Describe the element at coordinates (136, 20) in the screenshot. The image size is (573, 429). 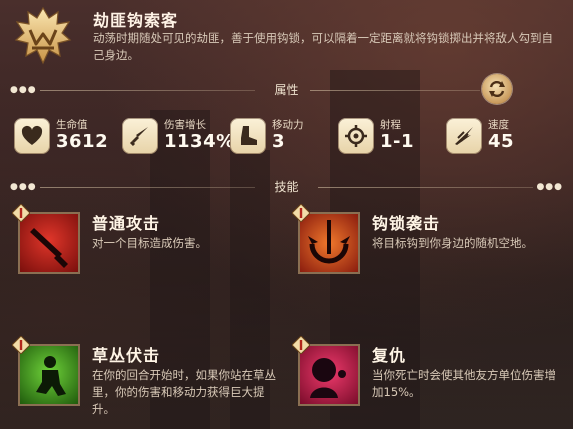
I see `unit-name: 劫匪钩索客` at that location.